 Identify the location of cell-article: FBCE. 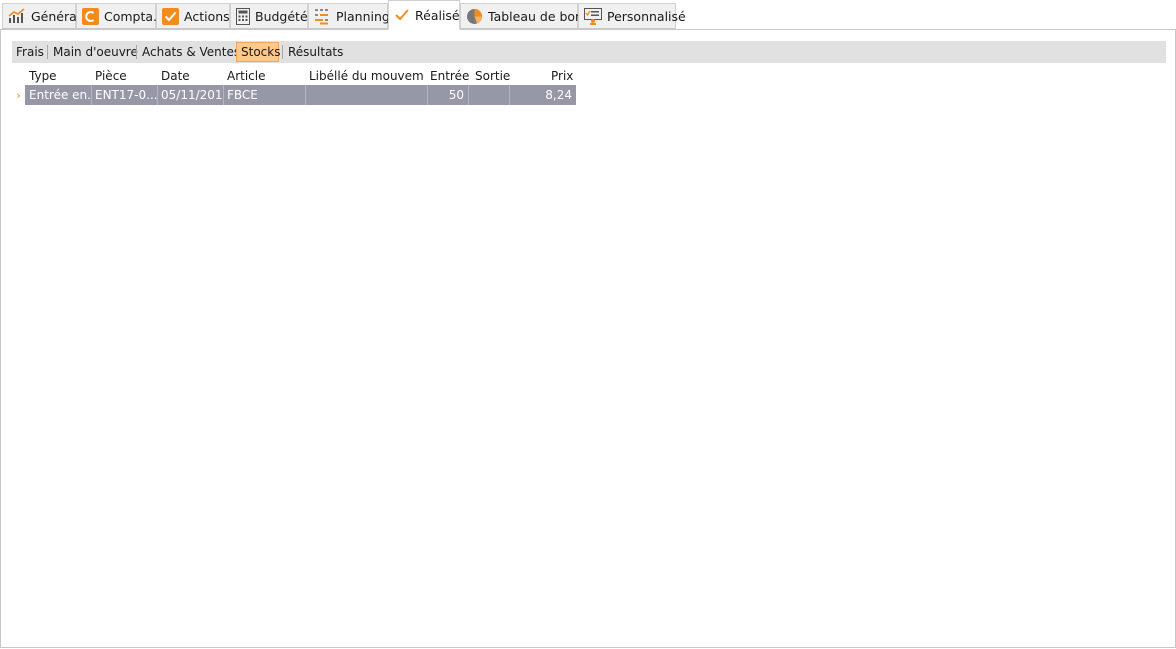
(264, 95).